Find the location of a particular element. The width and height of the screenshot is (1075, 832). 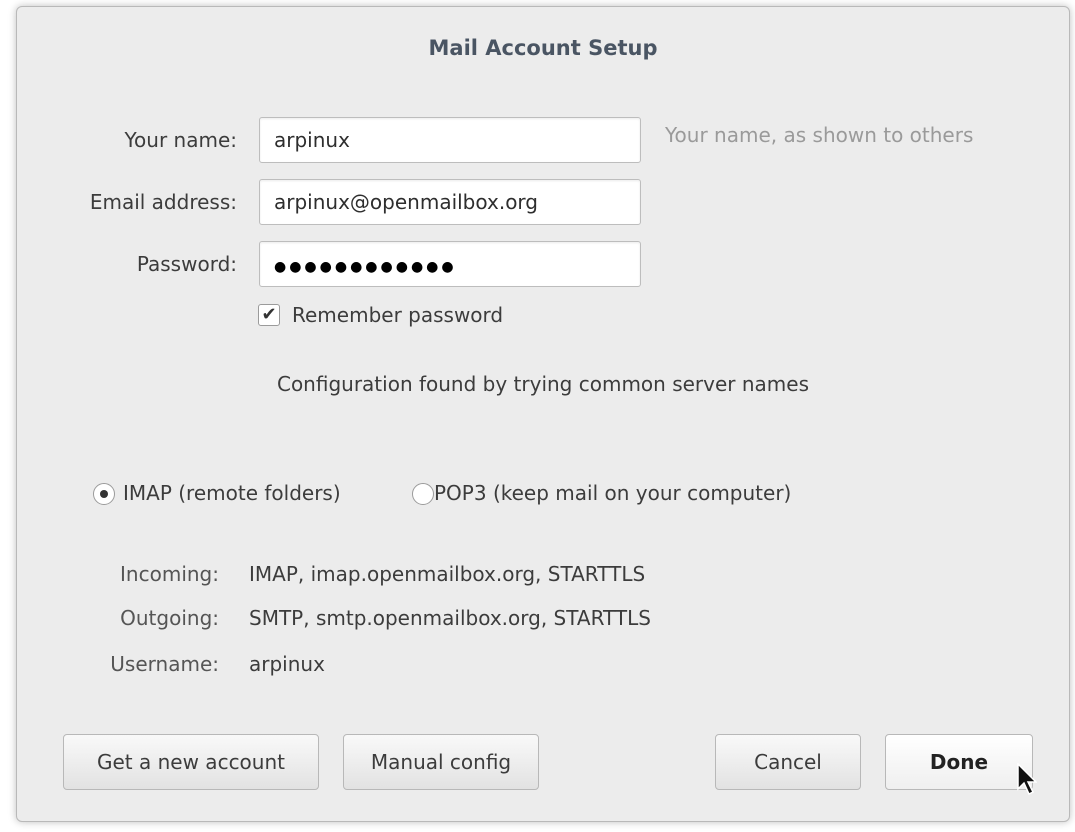

pop3-radio is located at coordinates (423, 494).